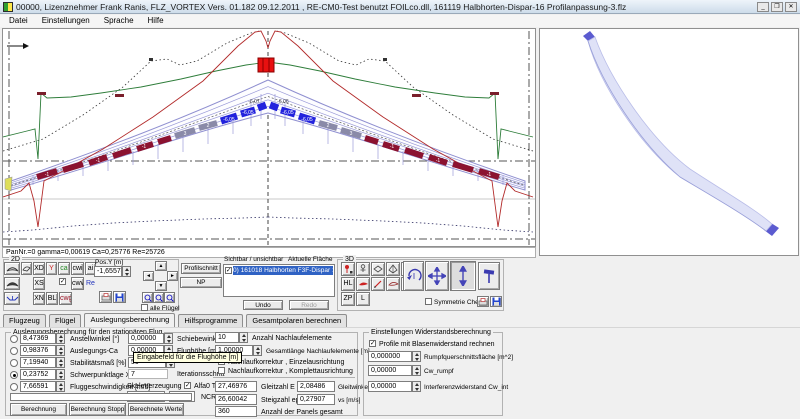 The image size is (800, 419). What do you see at coordinates (52, 298) in the screenshot?
I see `bl-button: BL` at bounding box center [52, 298].